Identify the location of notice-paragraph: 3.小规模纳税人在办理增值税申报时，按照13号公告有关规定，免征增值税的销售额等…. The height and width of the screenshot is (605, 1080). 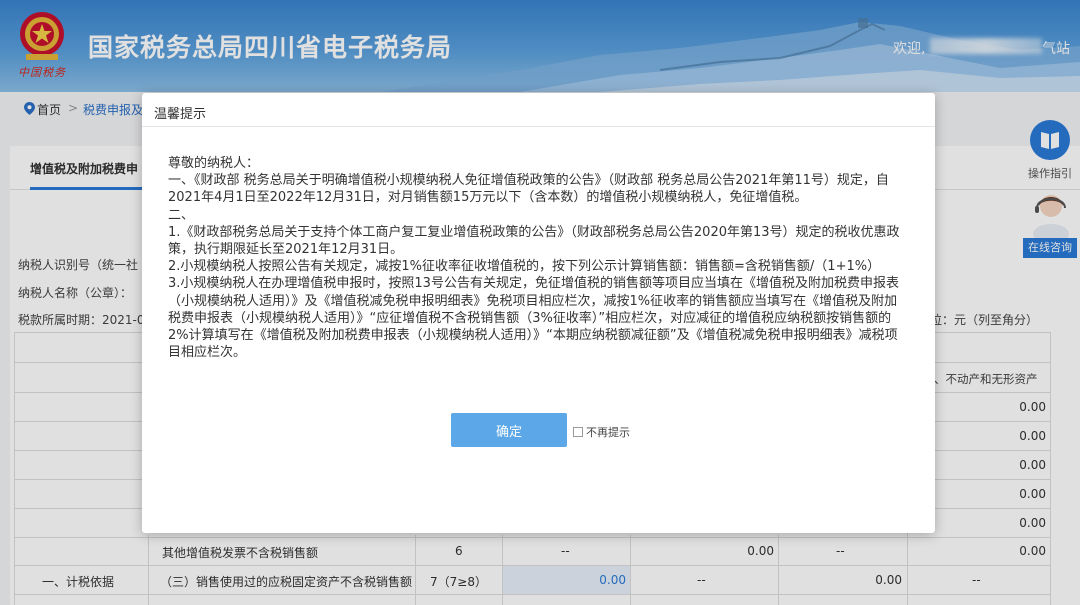
(533, 318).